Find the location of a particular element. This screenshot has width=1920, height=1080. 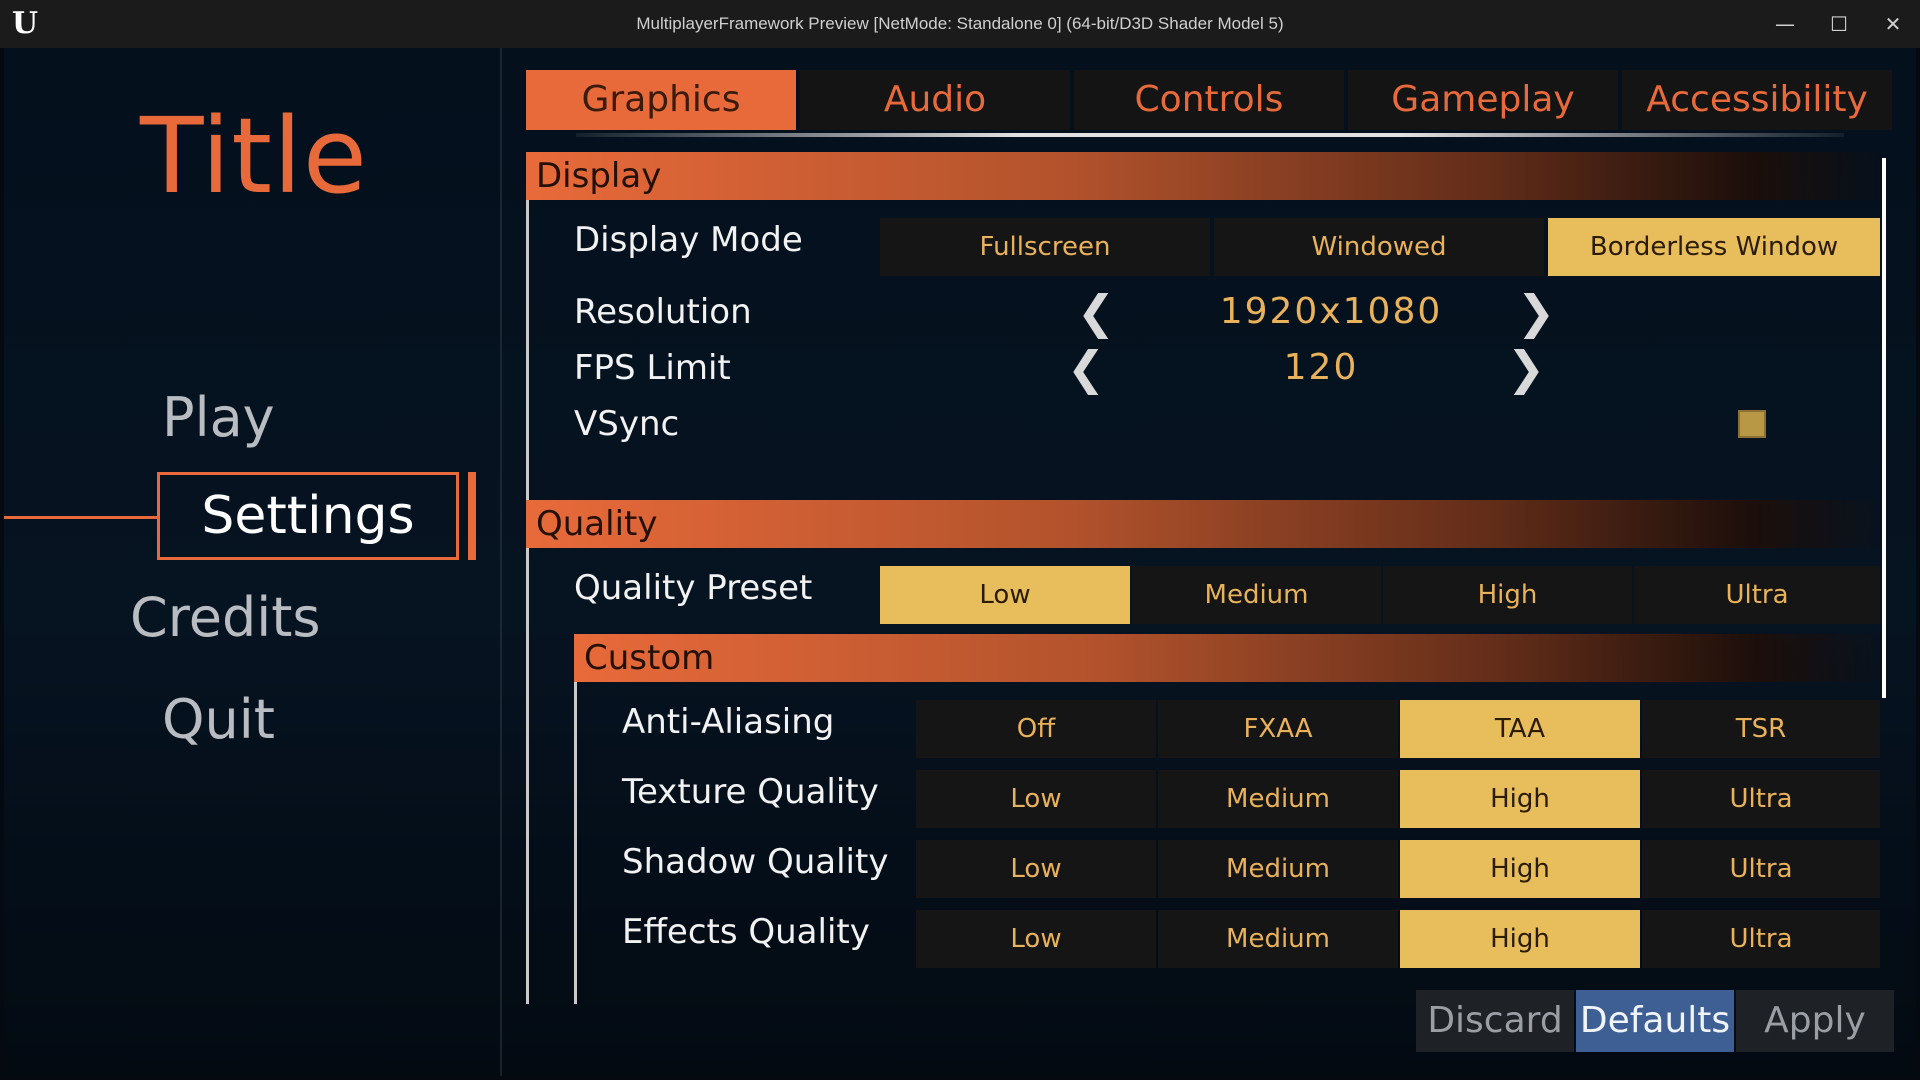

tab-audio: Audio is located at coordinates (935, 100).